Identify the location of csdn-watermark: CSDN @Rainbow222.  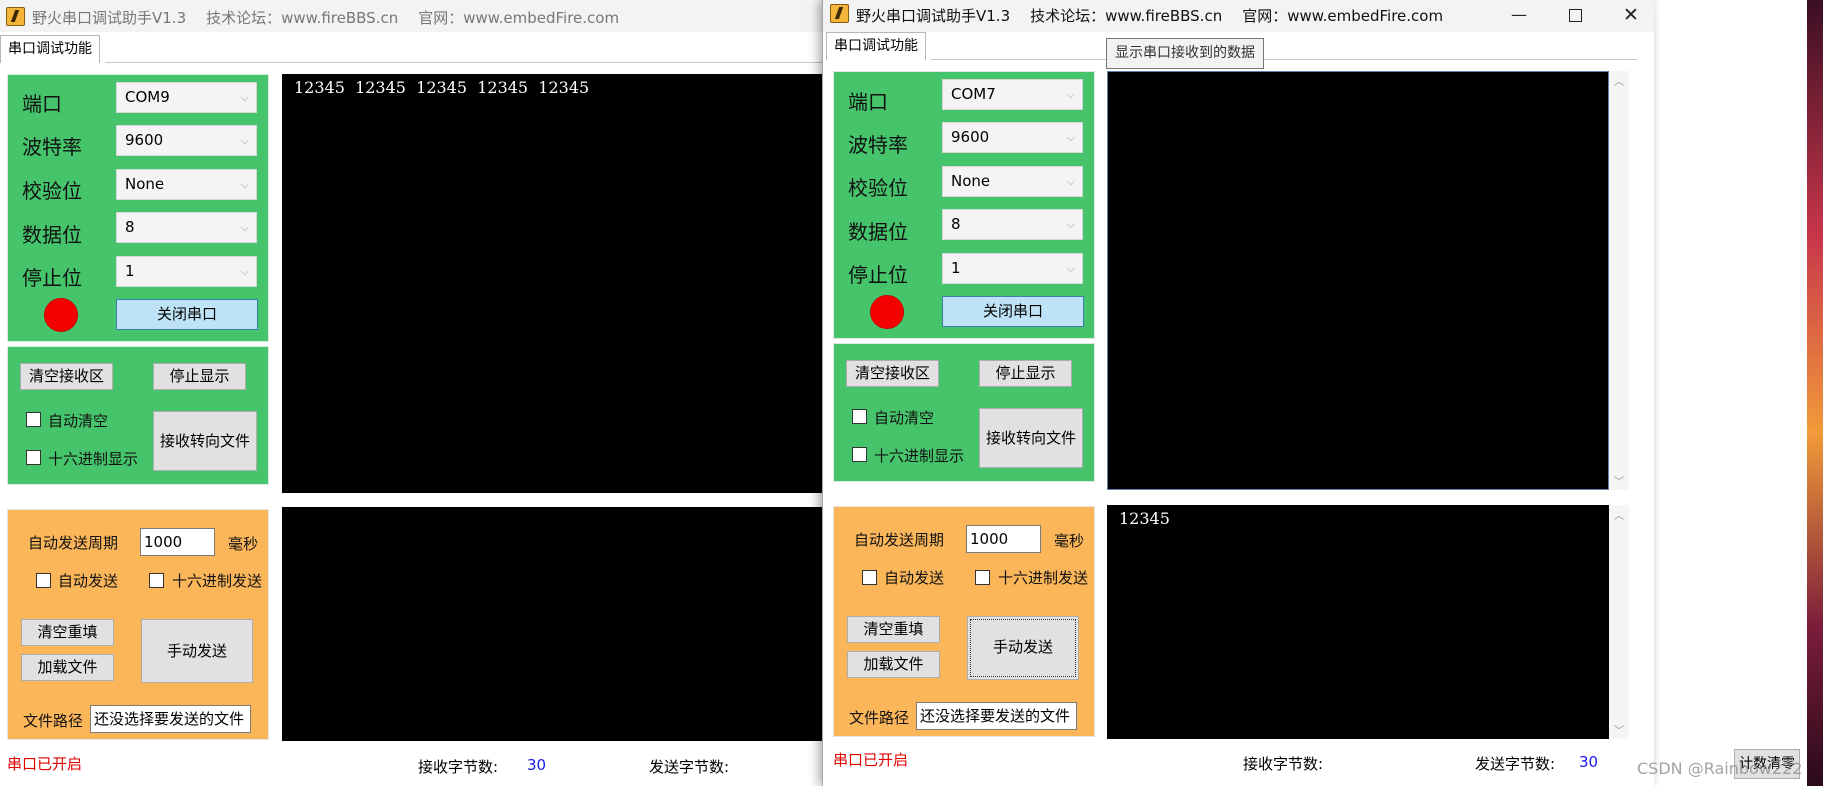
(1720, 768).